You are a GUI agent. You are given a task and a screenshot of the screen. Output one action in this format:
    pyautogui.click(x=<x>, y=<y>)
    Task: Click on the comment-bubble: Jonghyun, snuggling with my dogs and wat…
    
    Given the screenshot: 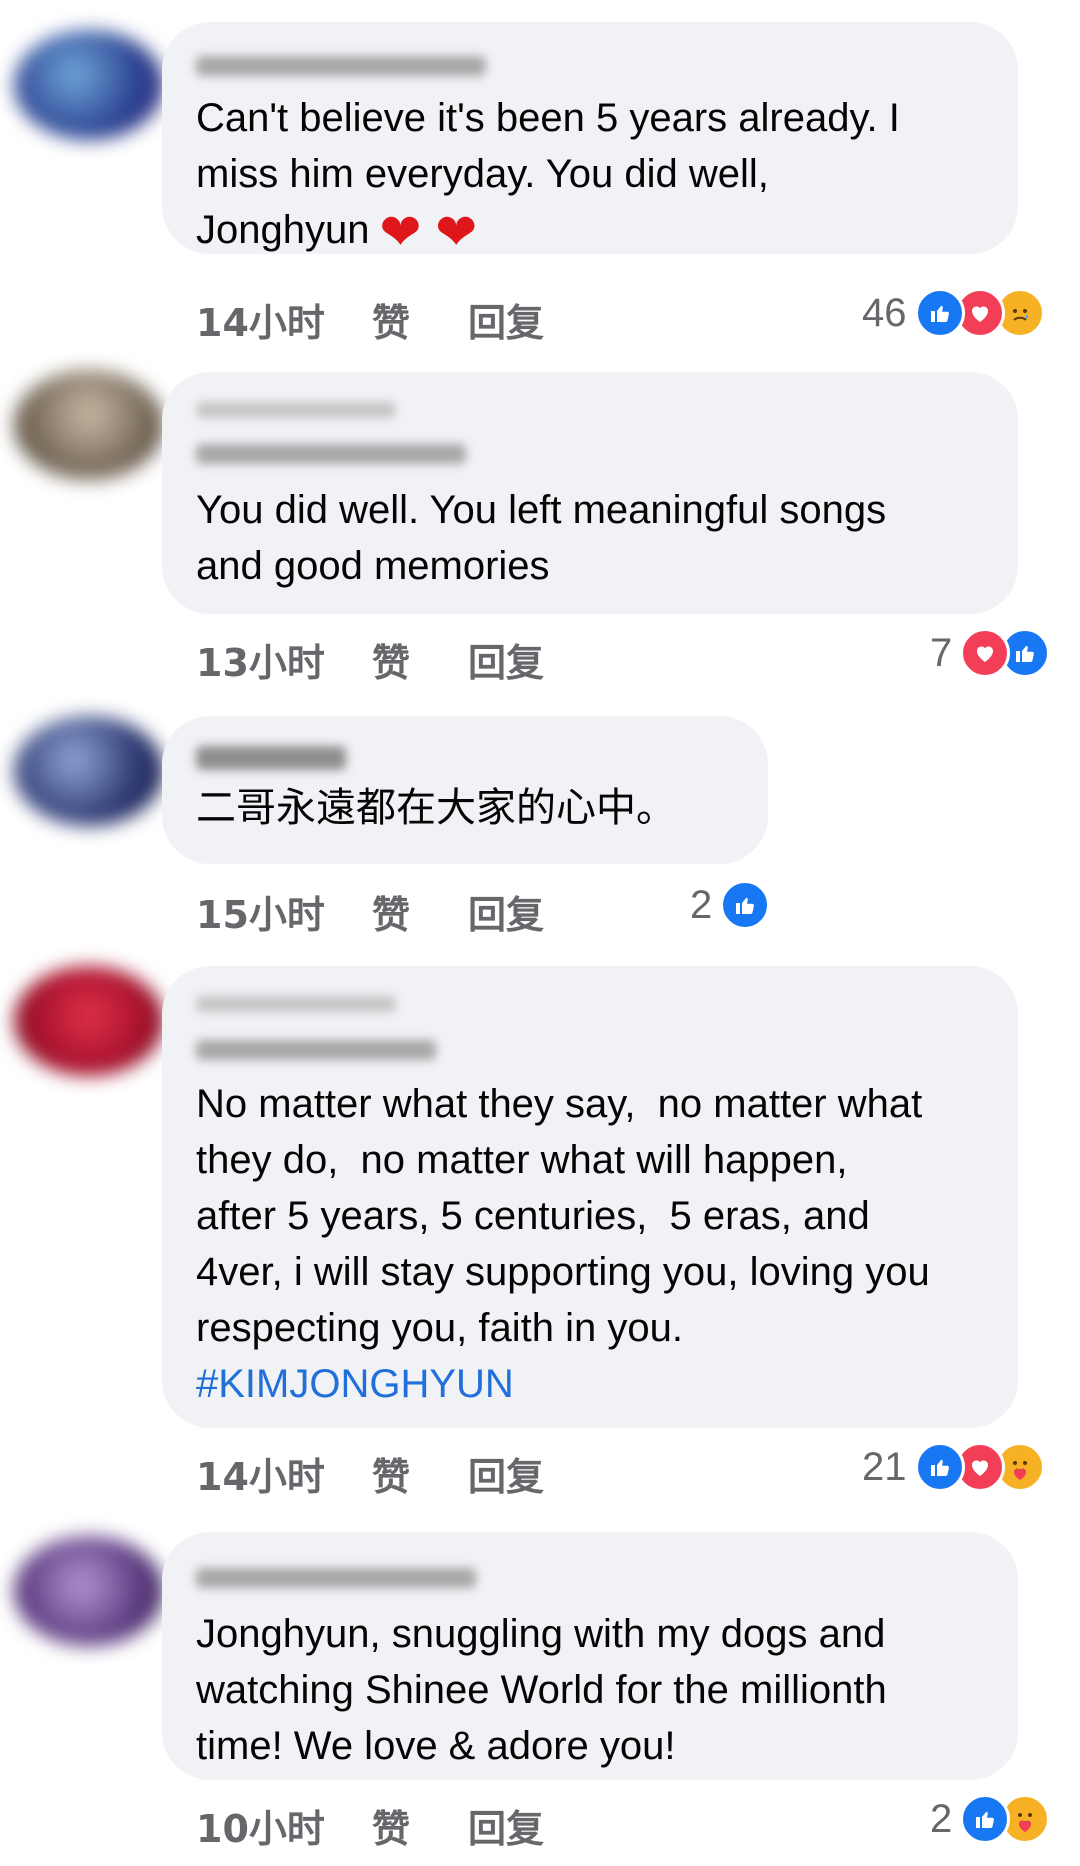 What is the action you would take?
    pyautogui.click(x=590, y=1656)
    